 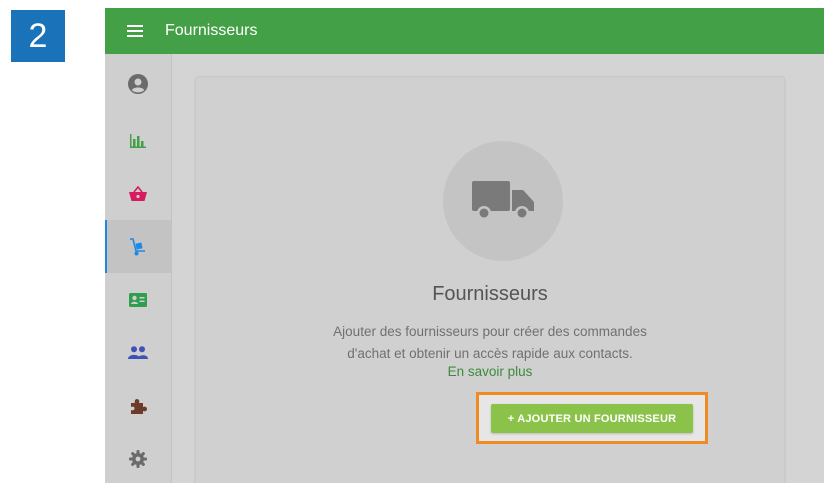 I want to click on sidebar-item-reports, so click(x=138, y=140).